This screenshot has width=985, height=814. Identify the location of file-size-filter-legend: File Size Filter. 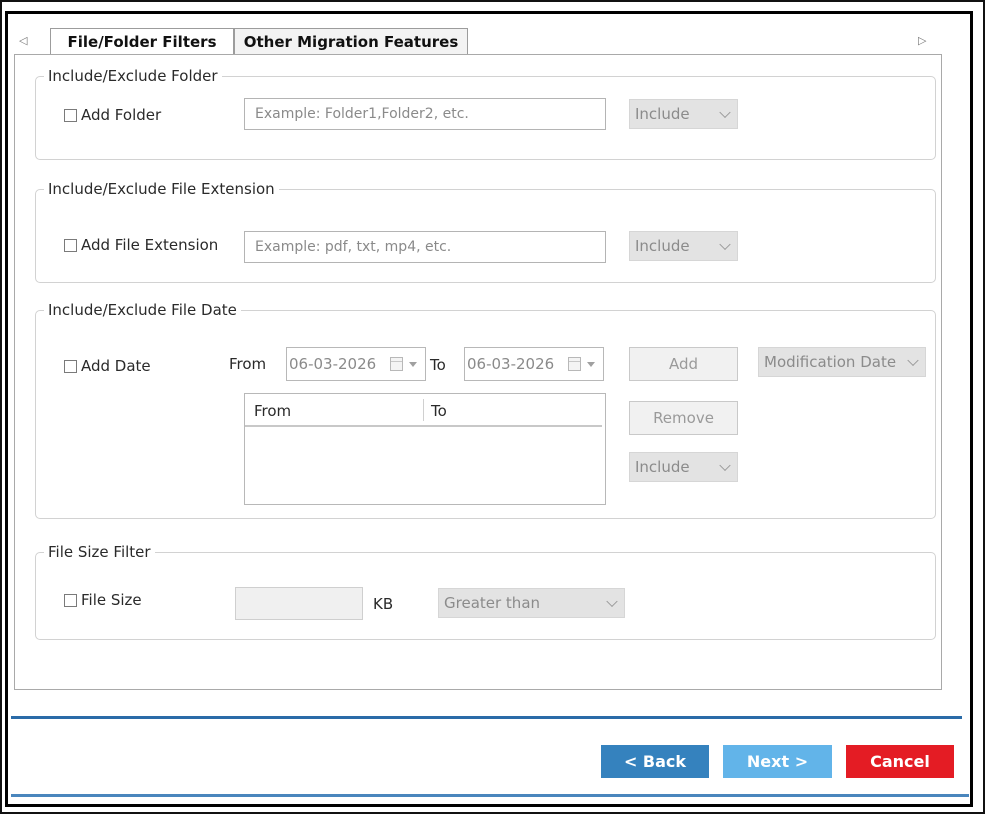
(99, 552).